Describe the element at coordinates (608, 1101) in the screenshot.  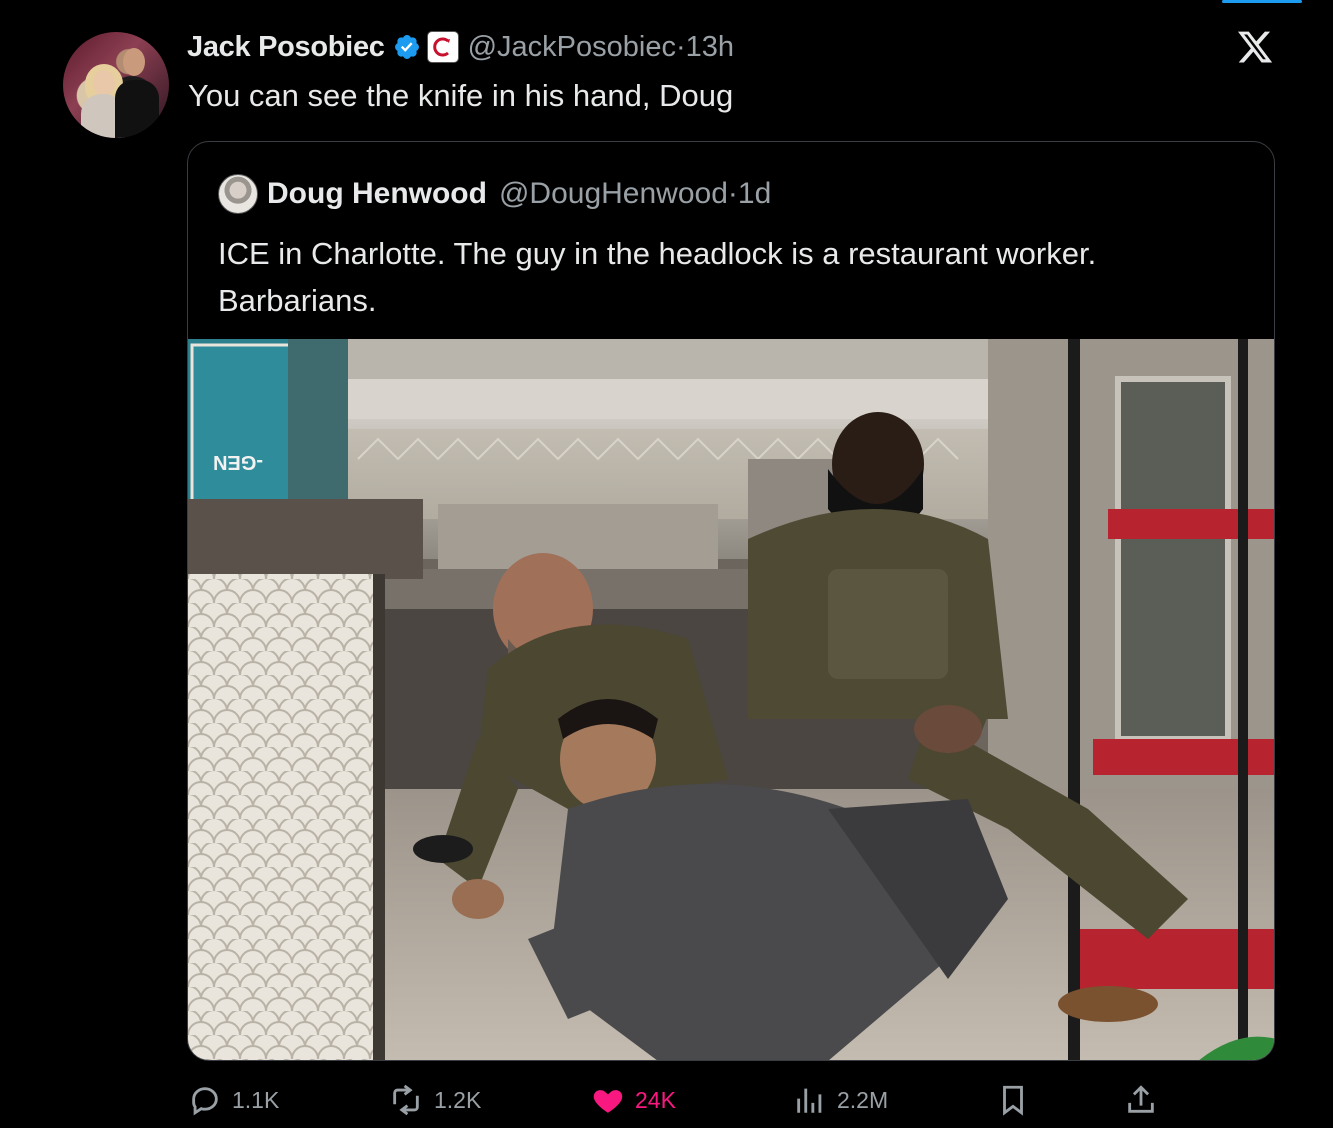
I see `heart-icon` at that location.